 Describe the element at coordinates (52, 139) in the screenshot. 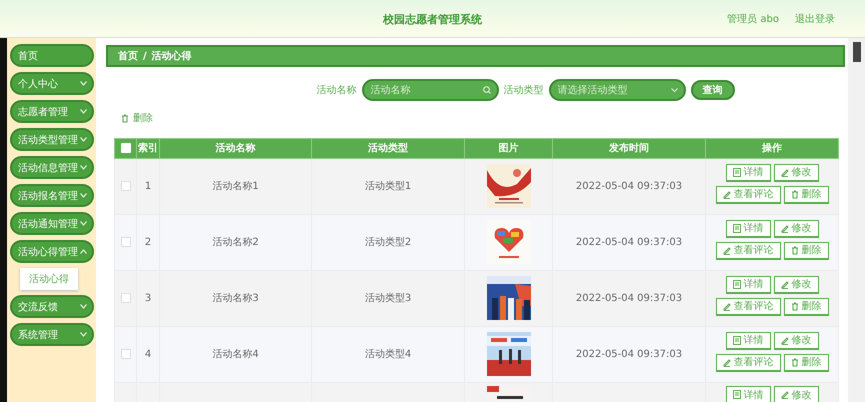

I see `menu-item: 活动类型管理` at that location.